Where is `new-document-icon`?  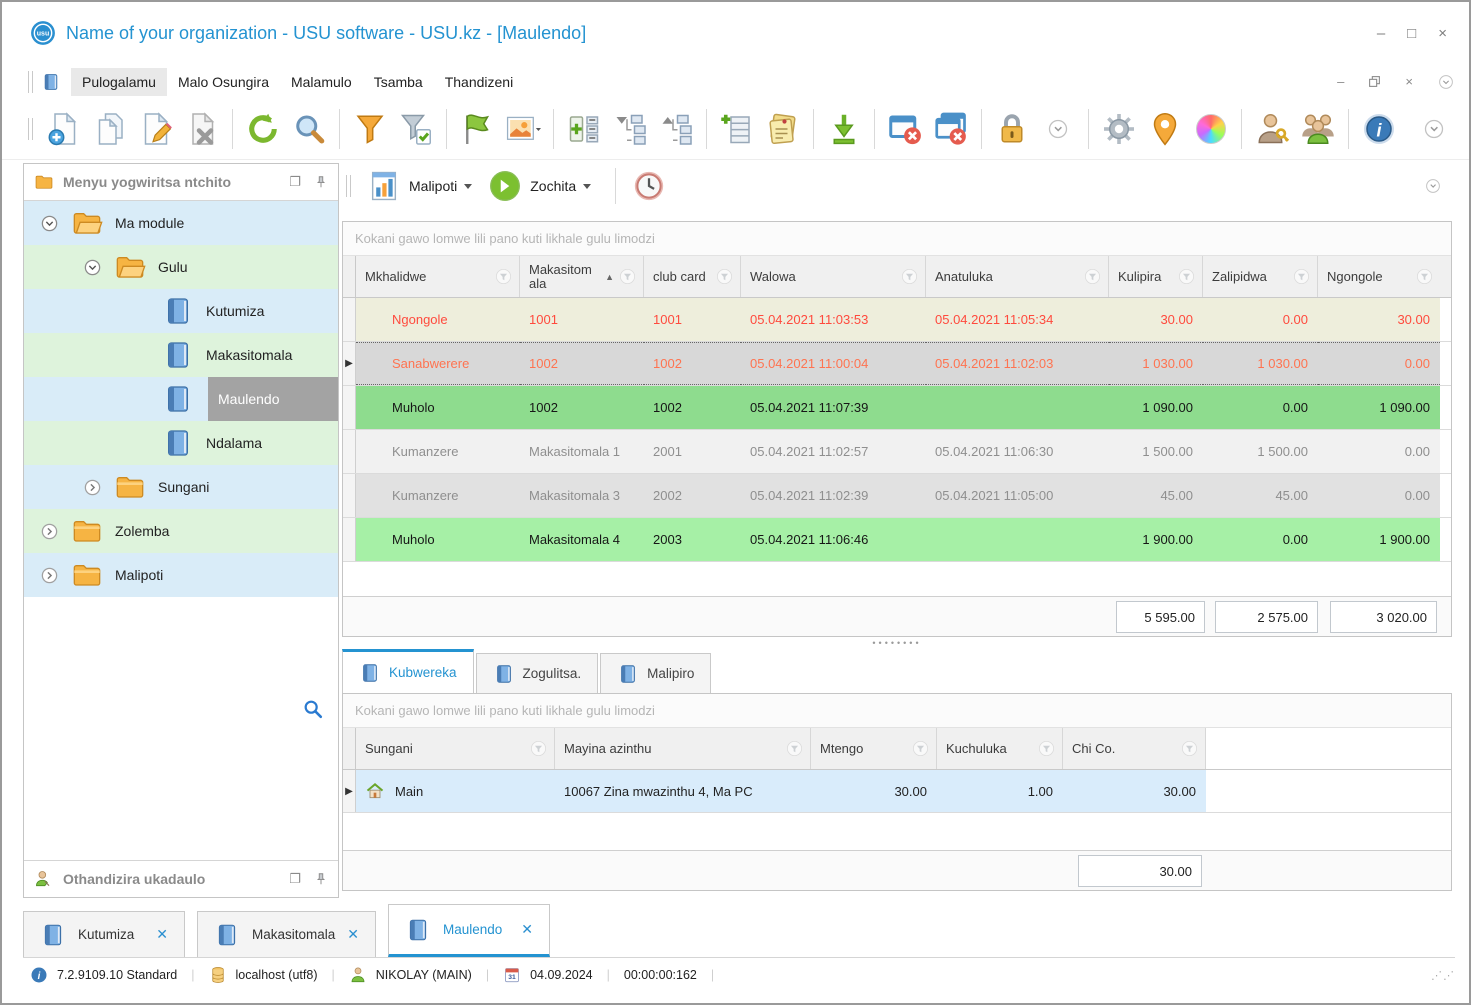
new-document-icon is located at coordinates (64, 129).